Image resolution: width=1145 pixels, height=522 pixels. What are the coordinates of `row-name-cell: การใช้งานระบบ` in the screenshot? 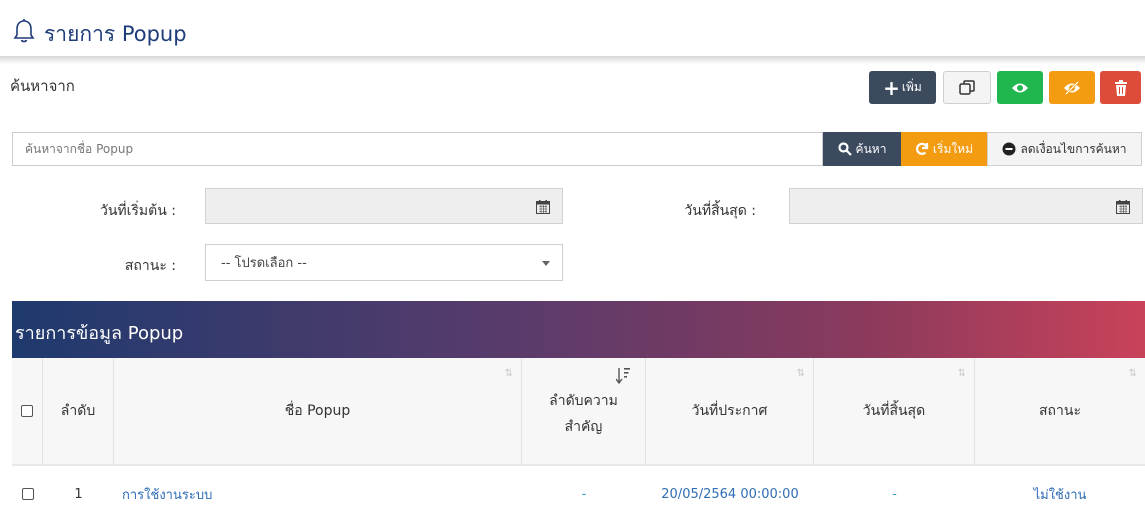 It's located at (318, 494).